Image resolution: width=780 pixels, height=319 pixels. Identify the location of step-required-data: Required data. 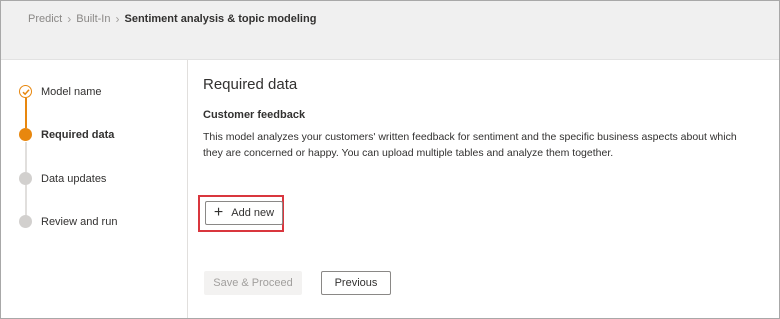
(66, 134).